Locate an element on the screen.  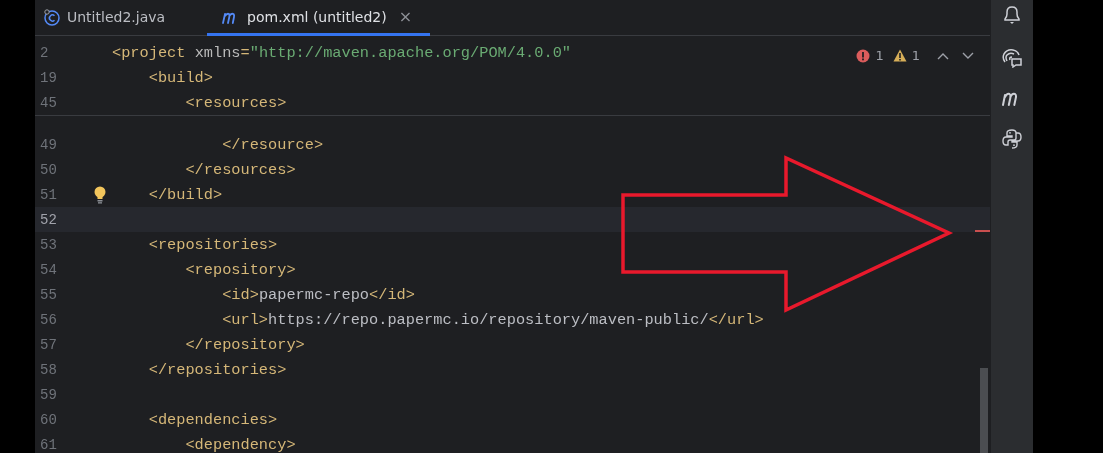
line-number: 52 is located at coordinates (48, 219).